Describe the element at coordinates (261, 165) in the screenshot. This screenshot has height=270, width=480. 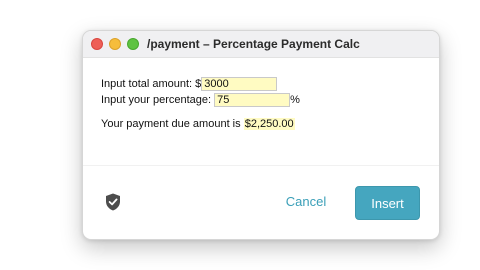
I see `footer-divider` at that location.